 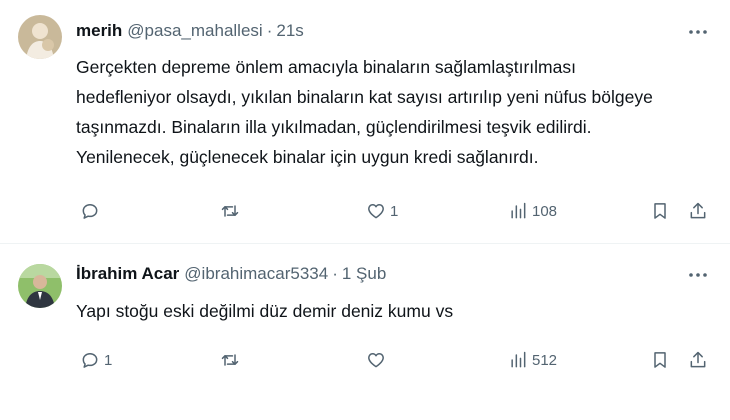 I want to click on tweet-time: 1 Şub, so click(x=364, y=274).